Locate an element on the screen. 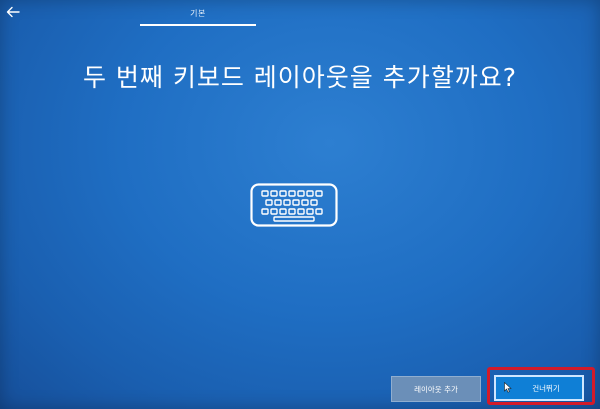  add-layout-button: 레이아웃 추가 is located at coordinates (436, 389).